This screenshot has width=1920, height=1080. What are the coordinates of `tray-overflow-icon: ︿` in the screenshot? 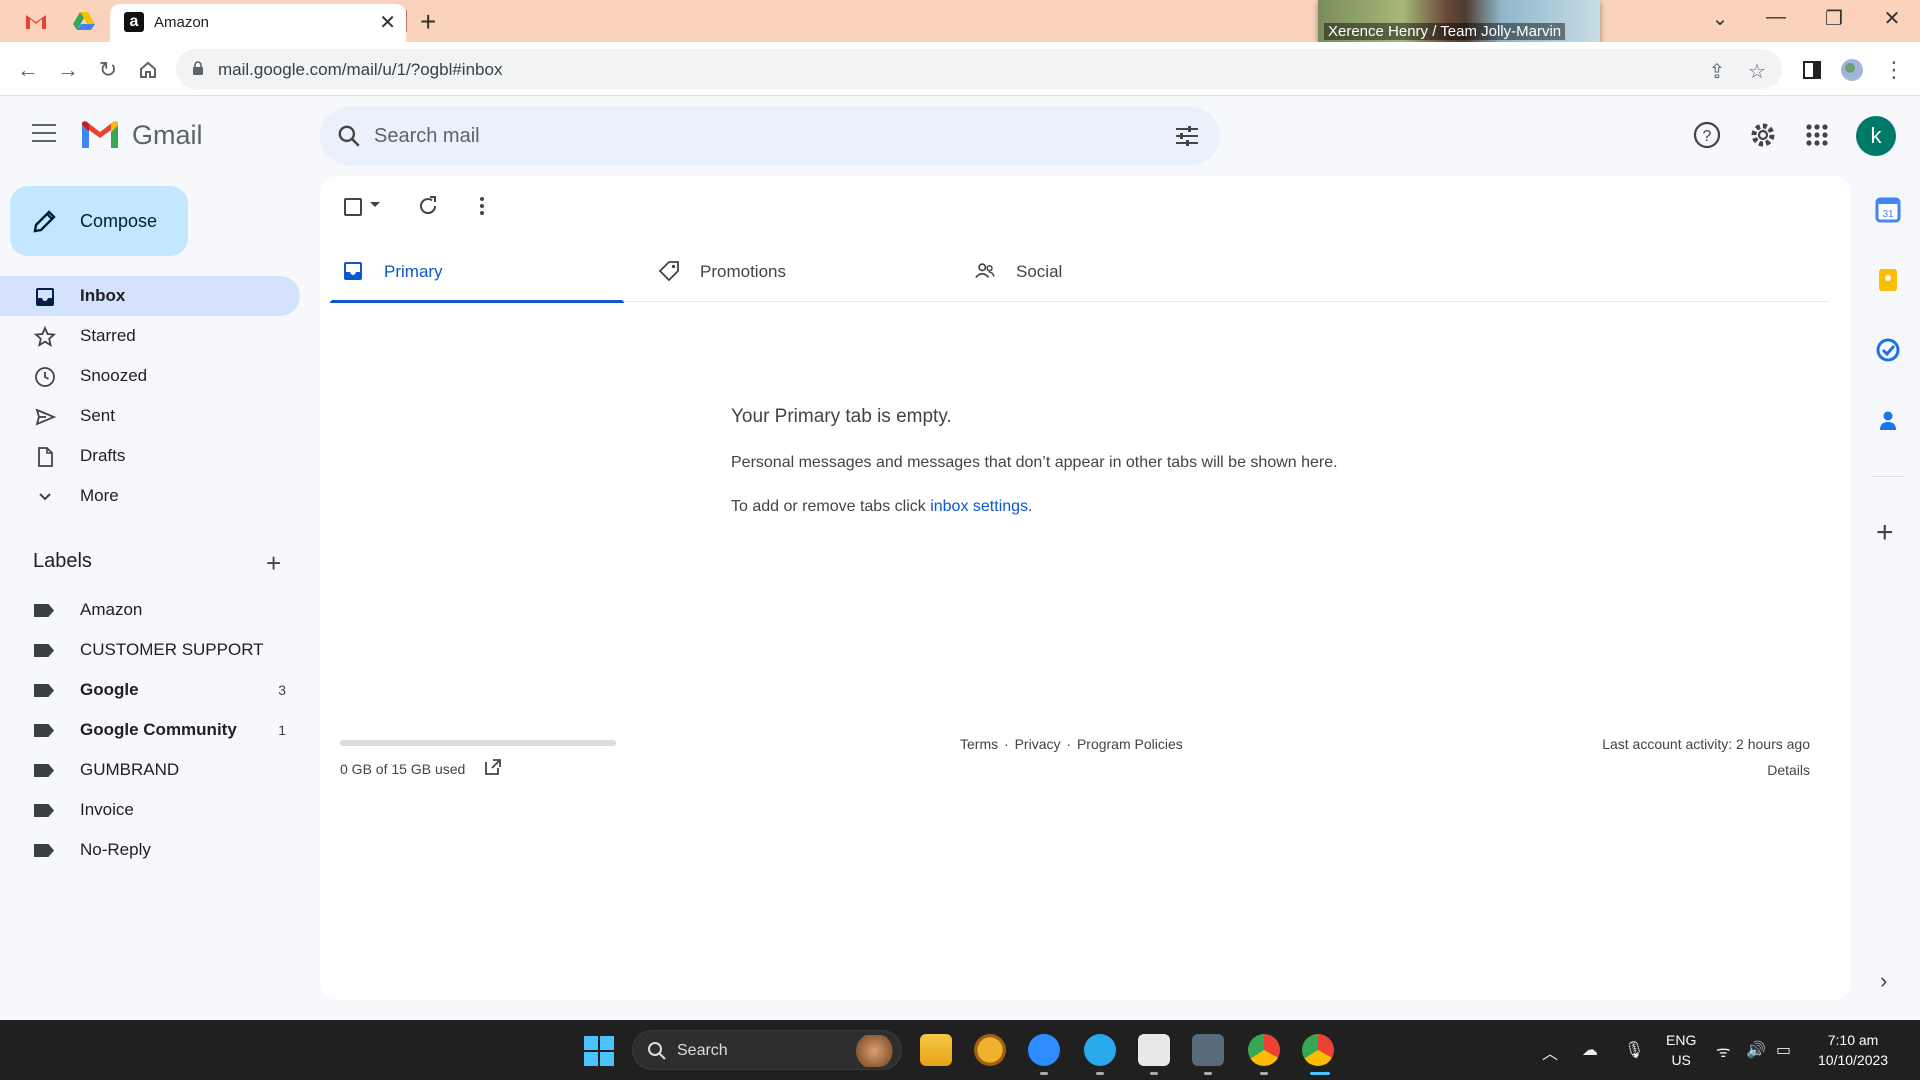 It's located at (1550, 1052).